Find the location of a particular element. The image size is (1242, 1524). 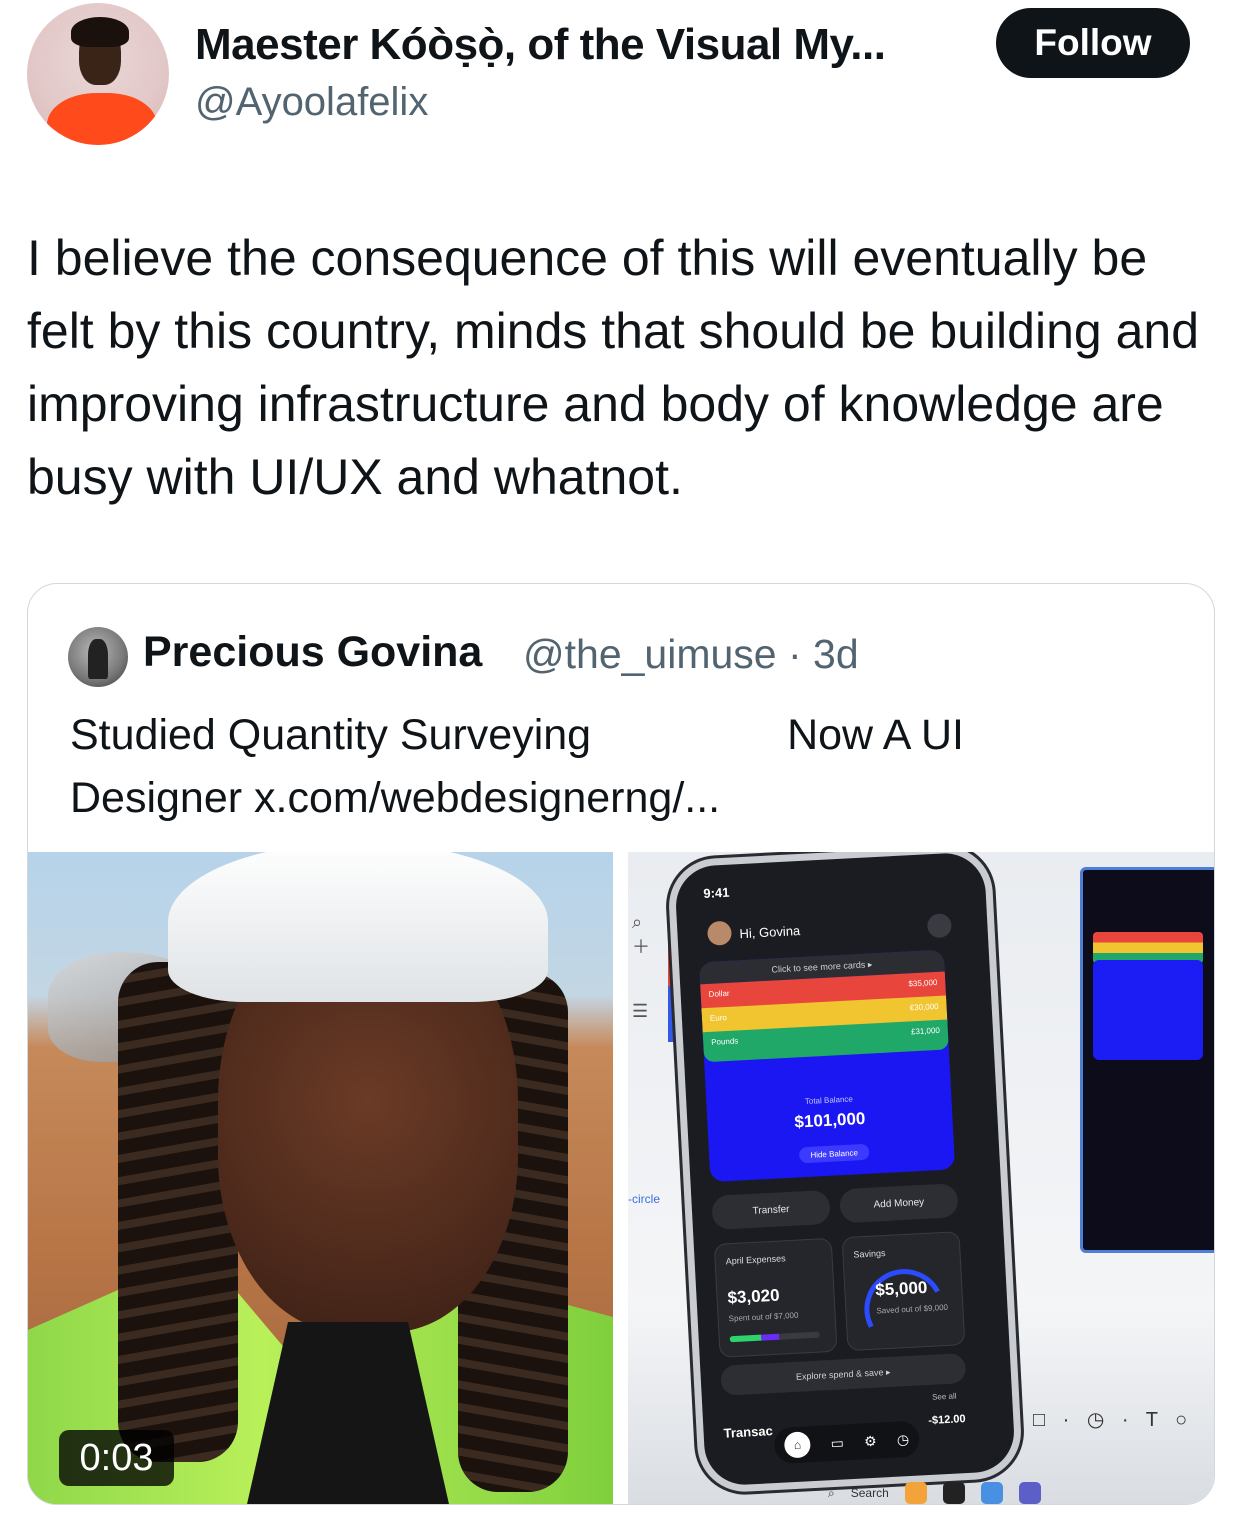

folder-icon is located at coordinates (915, 1493).